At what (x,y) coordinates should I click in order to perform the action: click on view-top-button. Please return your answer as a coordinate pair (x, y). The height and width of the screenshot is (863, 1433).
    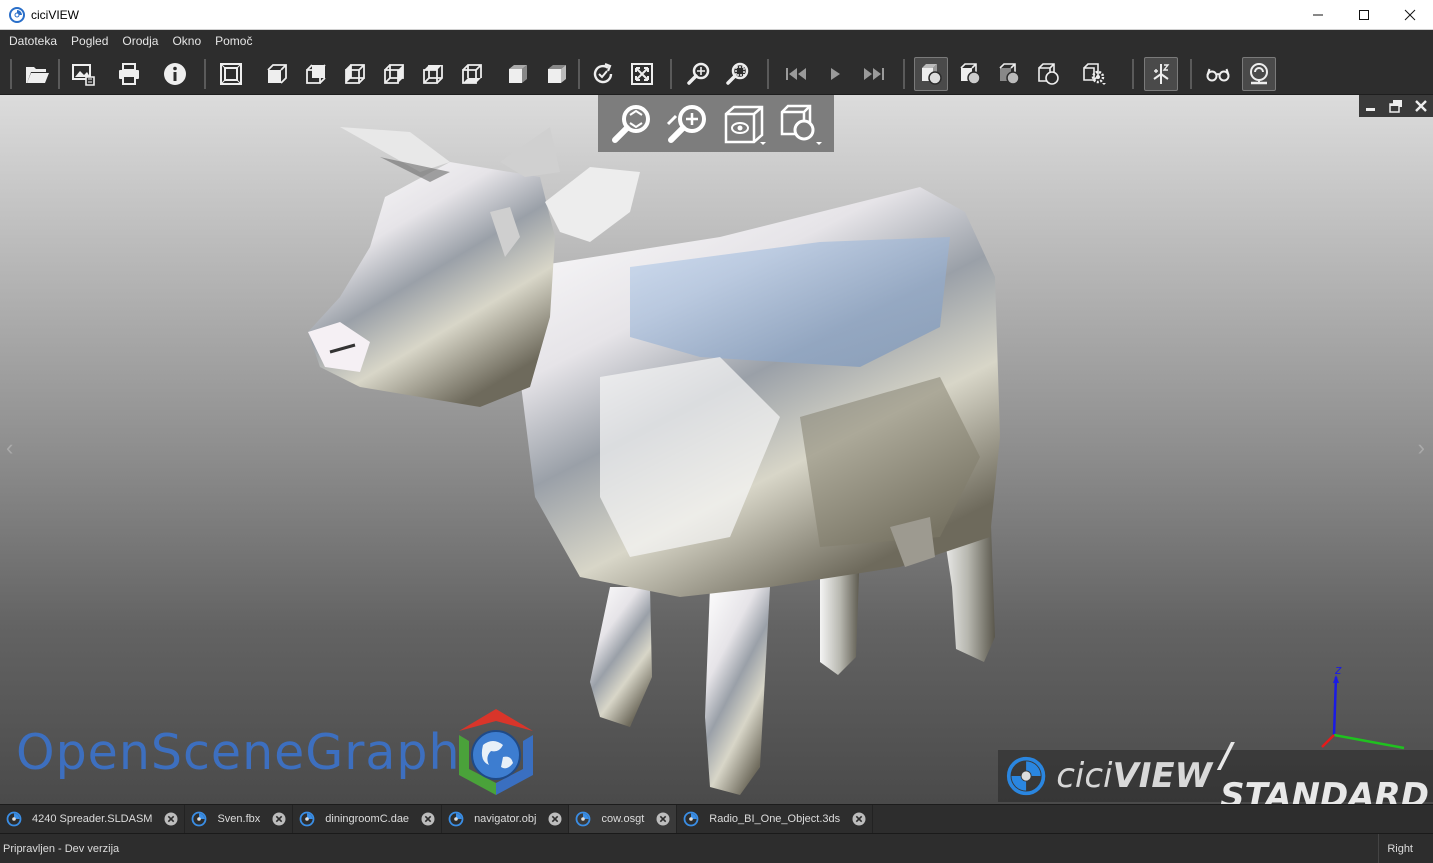
    Looking at the image, I should click on (433, 74).